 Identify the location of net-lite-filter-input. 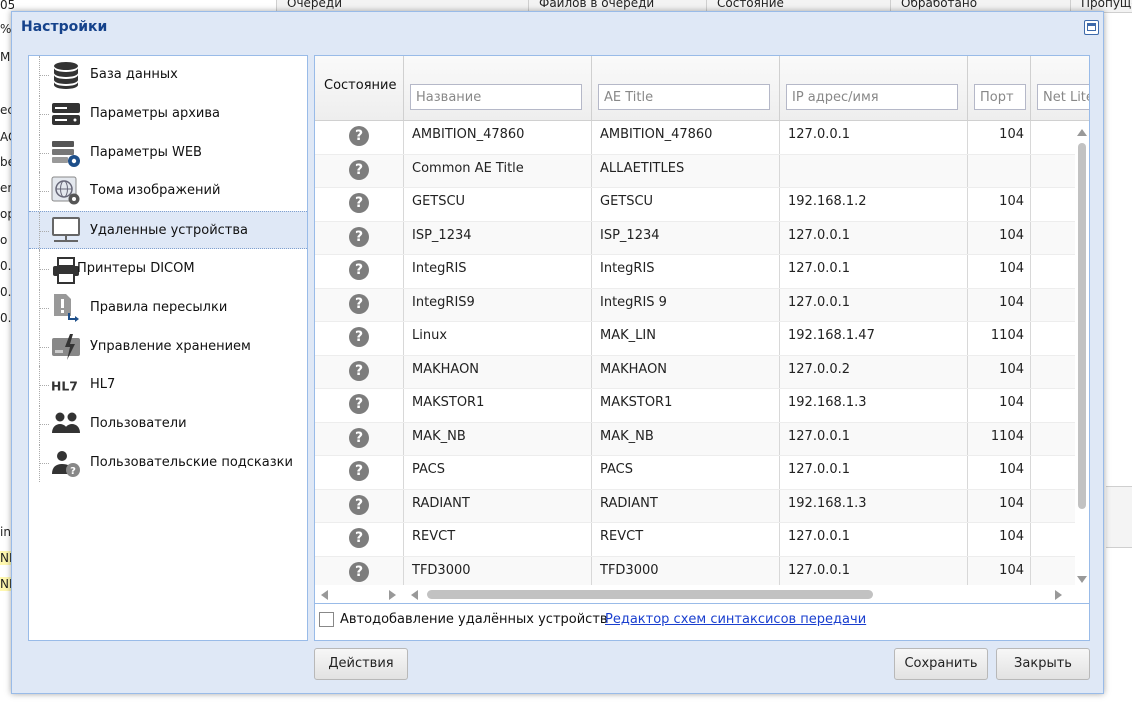
(1063, 97).